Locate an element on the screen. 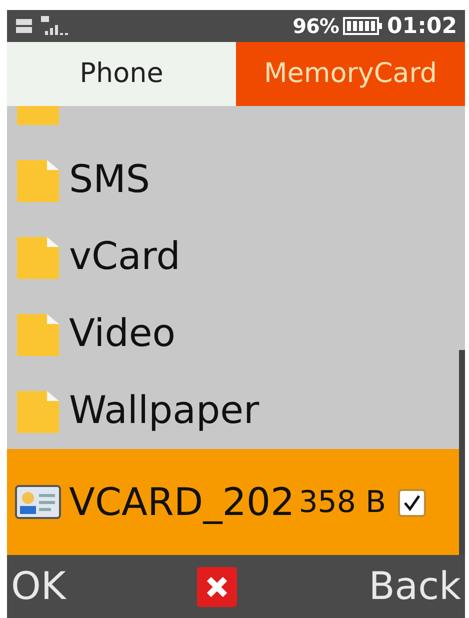  file-size: 358 B is located at coordinates (342, 503).